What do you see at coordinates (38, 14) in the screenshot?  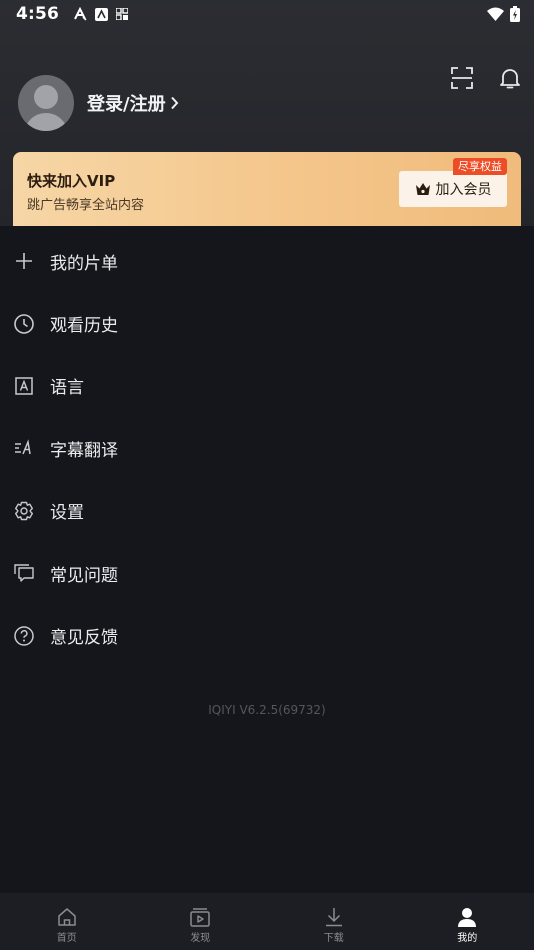 I see `status-time: 4:56` at bounding box center [38, 14].